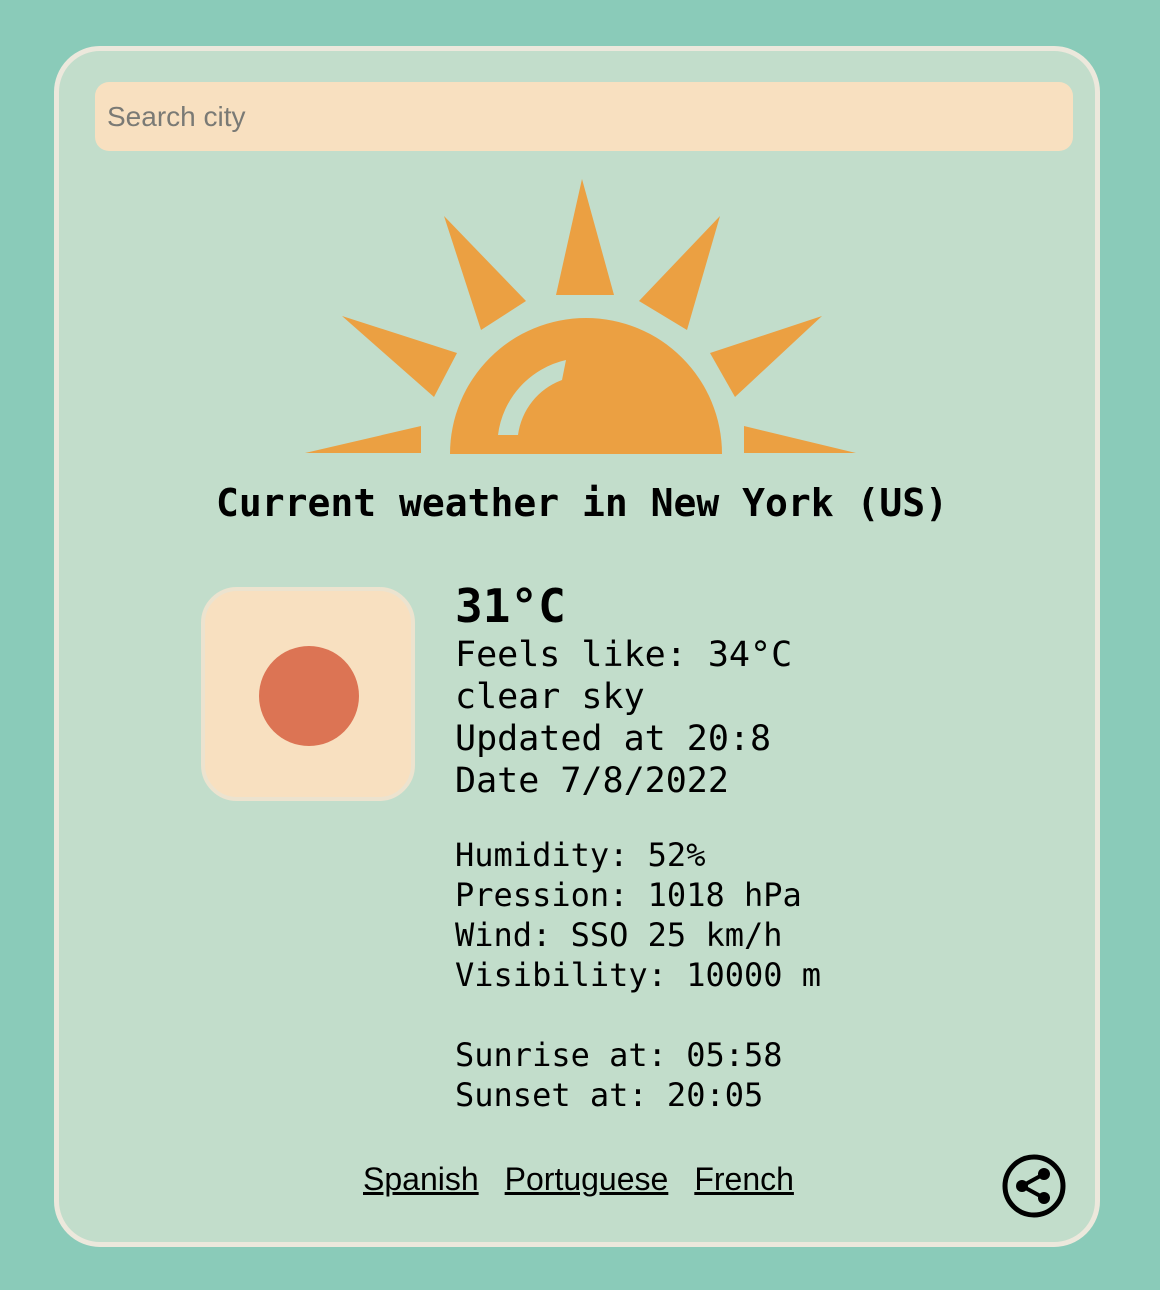 This screenshot has height=1290, width=1160. What do you see at coordinates (421, 1179) in the screenshot?
I see `language-link-spanish: Spanish` at bounding box center [421, 1179].